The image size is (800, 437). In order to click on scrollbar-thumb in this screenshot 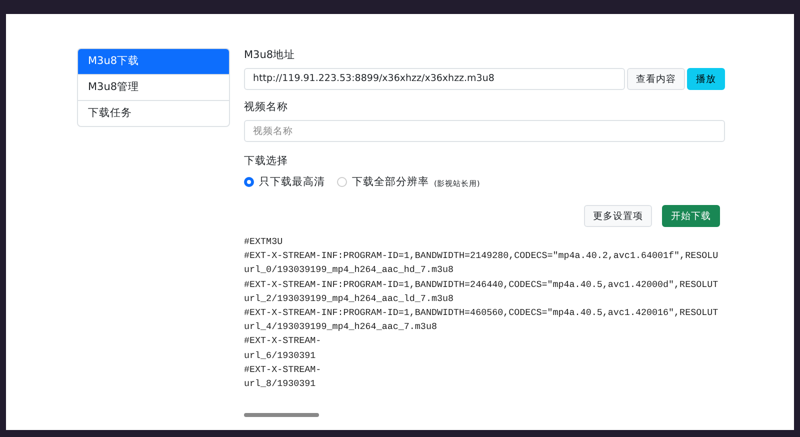, I will do `click(281, 415)`.